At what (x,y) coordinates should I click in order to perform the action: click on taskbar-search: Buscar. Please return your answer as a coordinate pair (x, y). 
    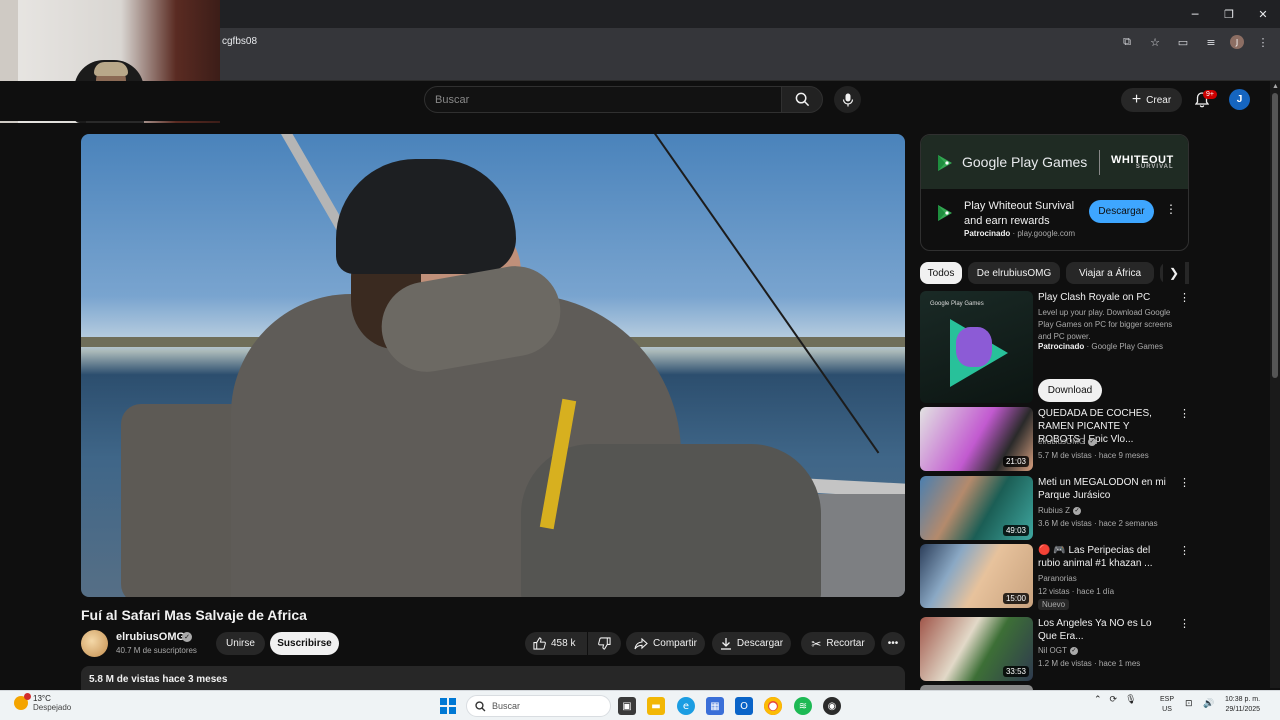
    Looking at the image, I should click on (538, 706).